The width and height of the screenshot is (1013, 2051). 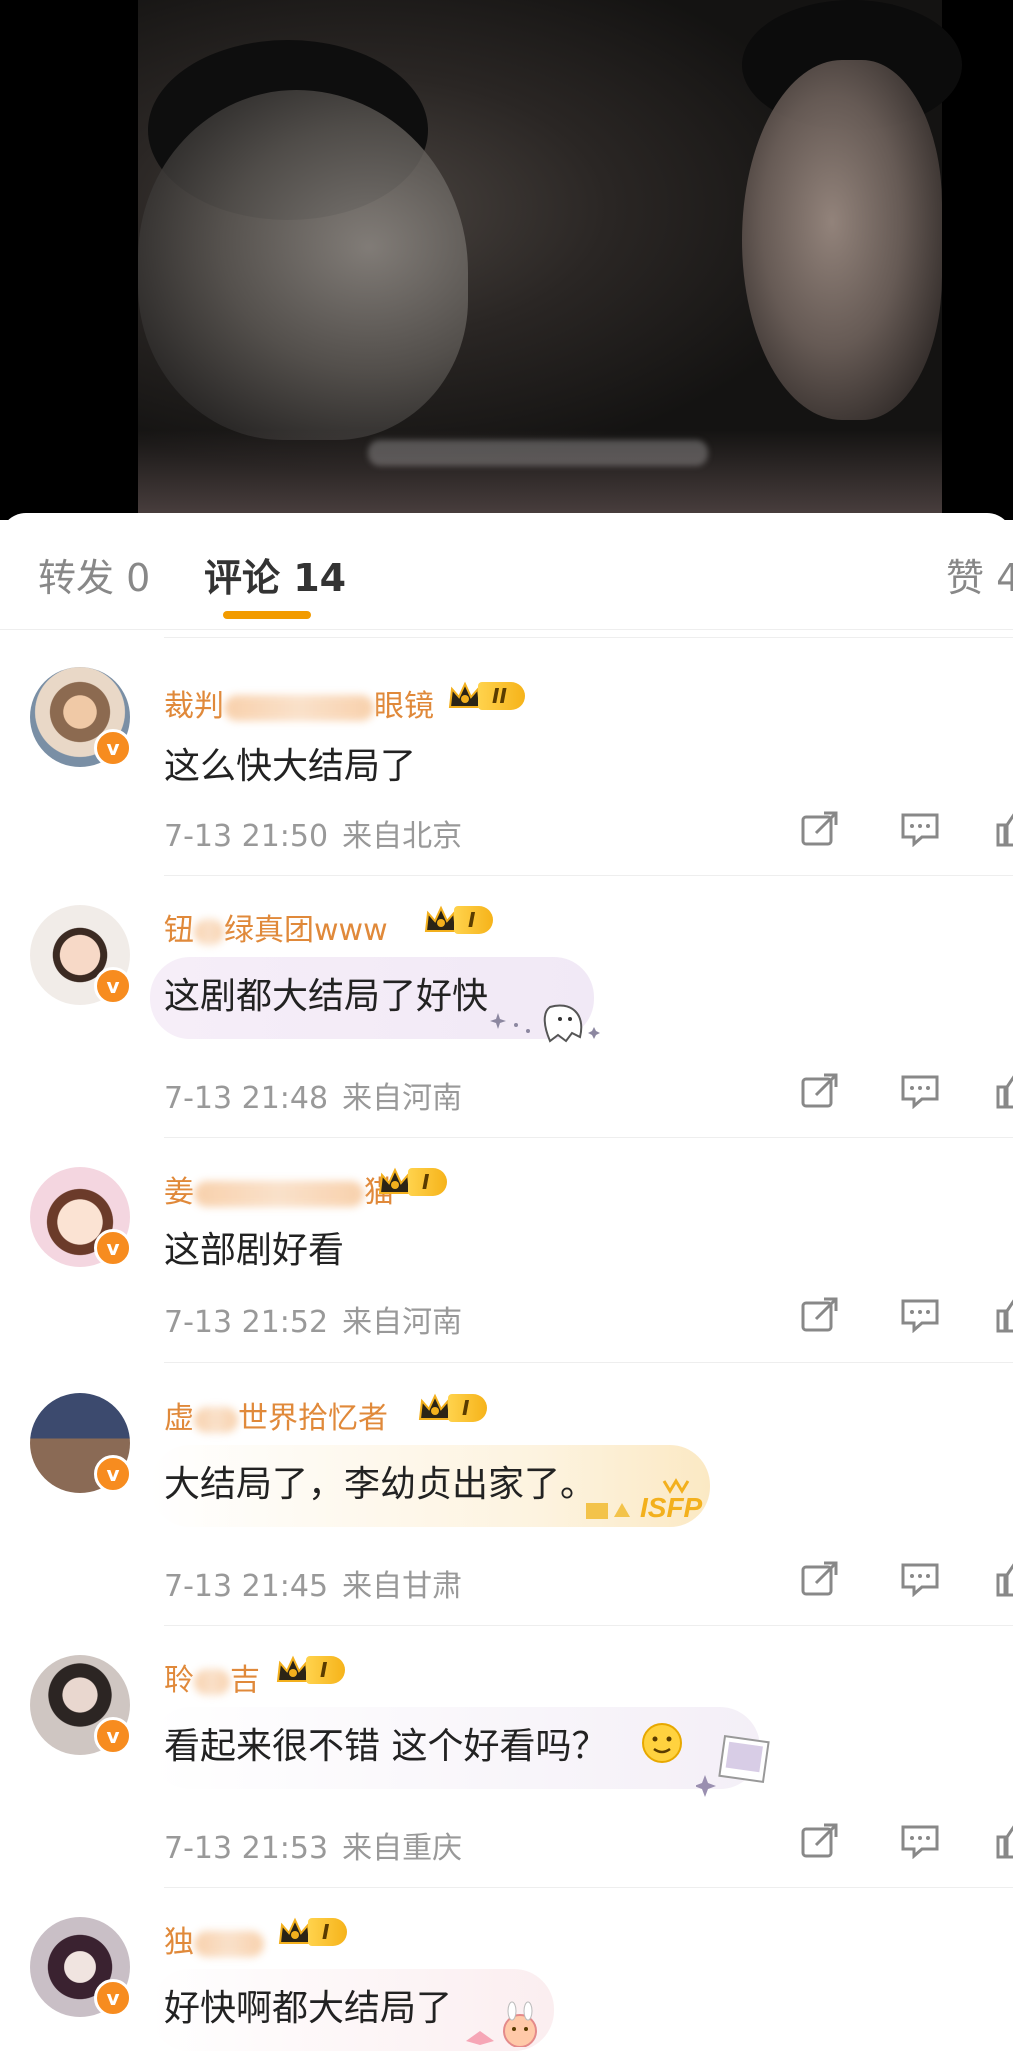 What do you see at coordinates (290, 766) in the screenshot?
I see `comment-text: 这么快大结局了` at bounding box center [290, 766].